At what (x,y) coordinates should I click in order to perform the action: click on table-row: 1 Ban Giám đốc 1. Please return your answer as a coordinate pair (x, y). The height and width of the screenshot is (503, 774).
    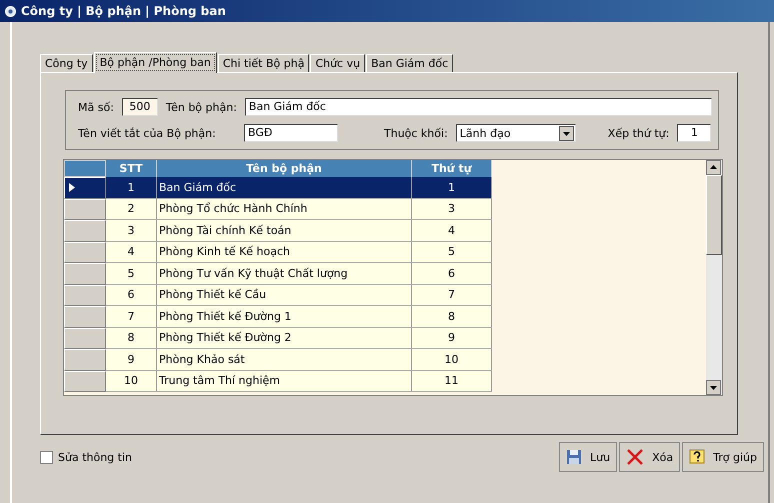
    Looking at the image, I should click on (278, 187).